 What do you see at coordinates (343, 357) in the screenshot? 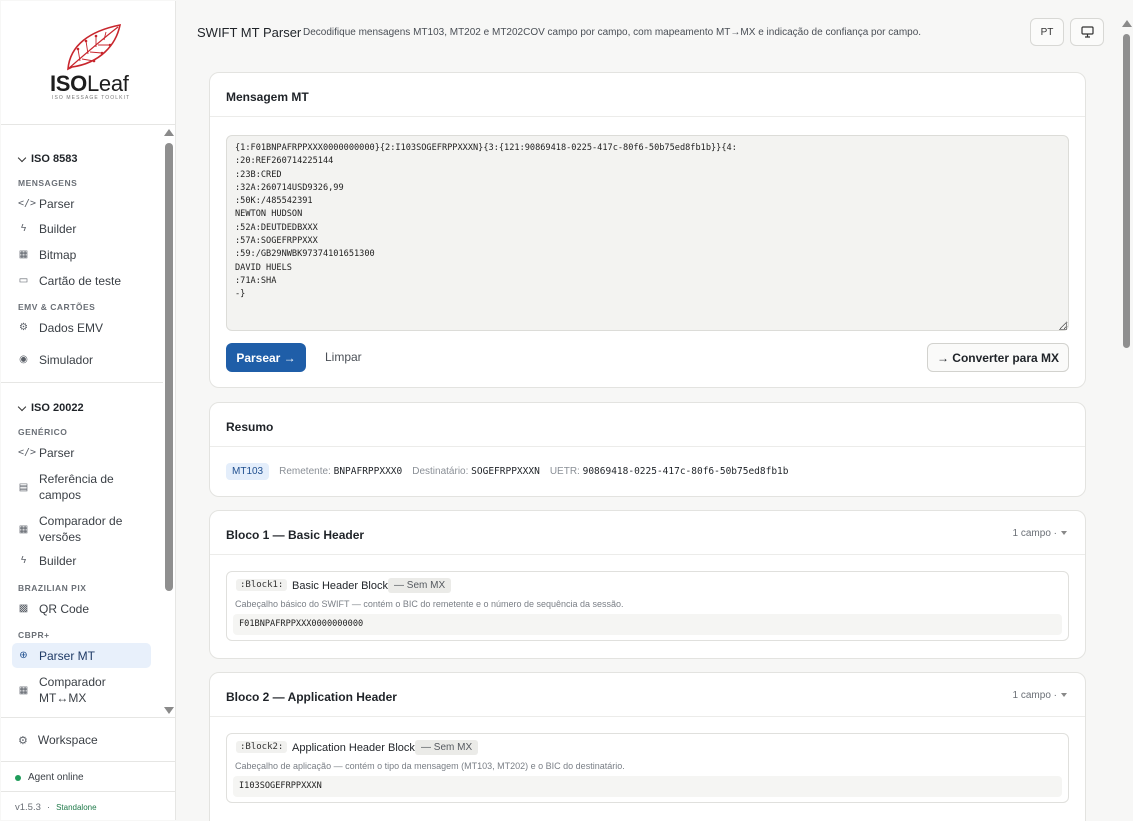
I see `clear-button: Limpar` at bounding box center [343, 357].